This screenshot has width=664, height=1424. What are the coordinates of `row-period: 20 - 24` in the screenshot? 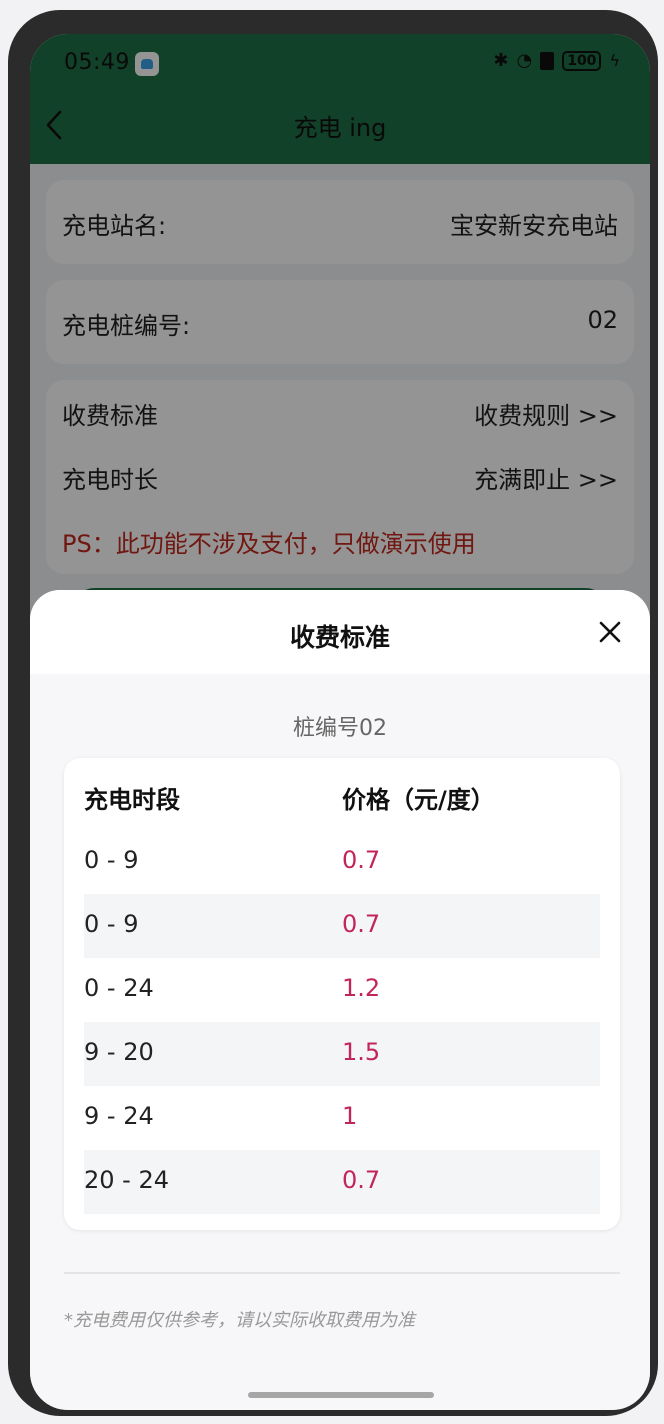 It's located at (126, 1180).